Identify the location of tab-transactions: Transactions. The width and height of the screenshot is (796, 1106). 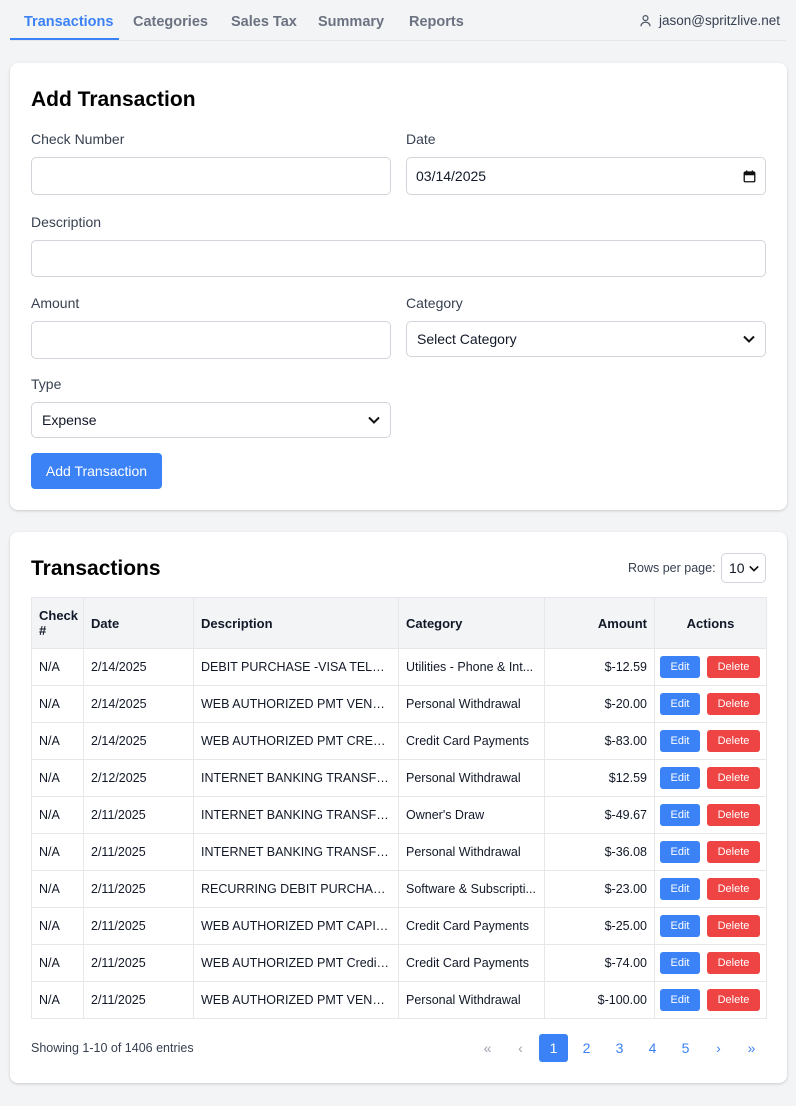
(68, 20).